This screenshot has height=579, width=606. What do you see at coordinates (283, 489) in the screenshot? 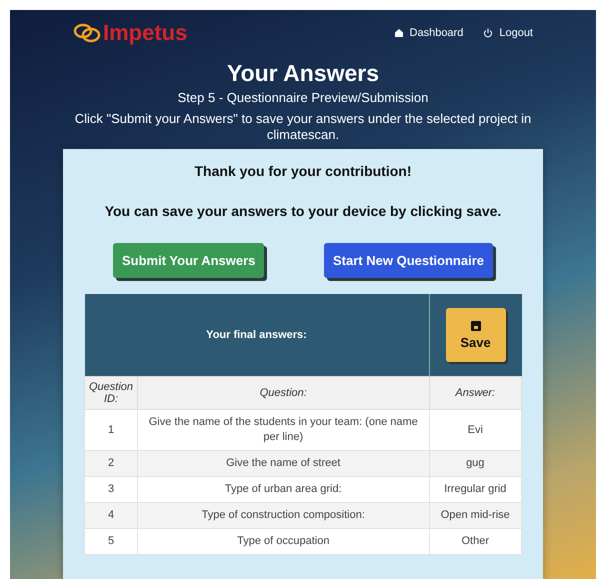
I see `table-cell: Type of urban area grid:` at bounding box center [283, 489].